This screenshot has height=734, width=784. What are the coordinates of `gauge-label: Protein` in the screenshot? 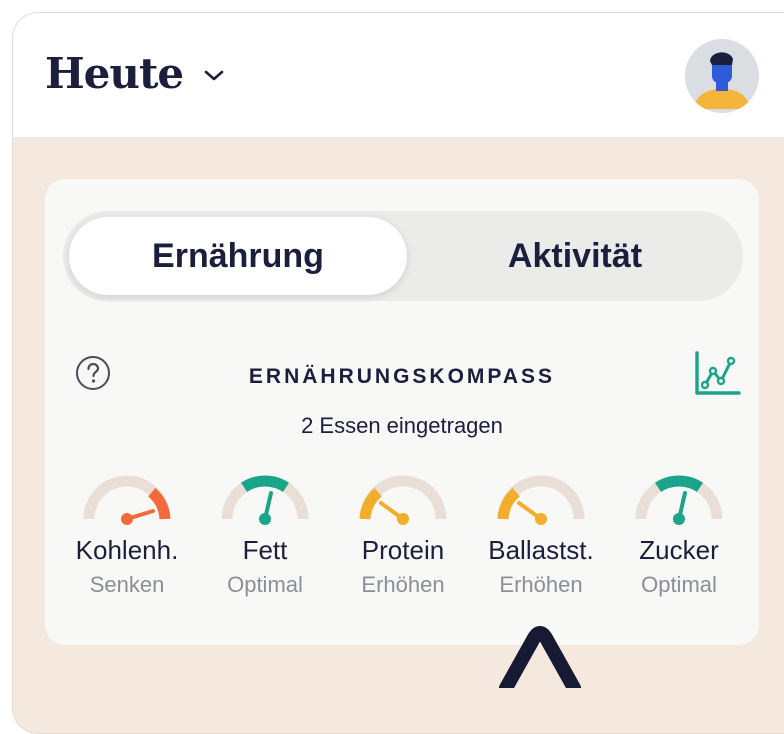 It's located at (403, 550).